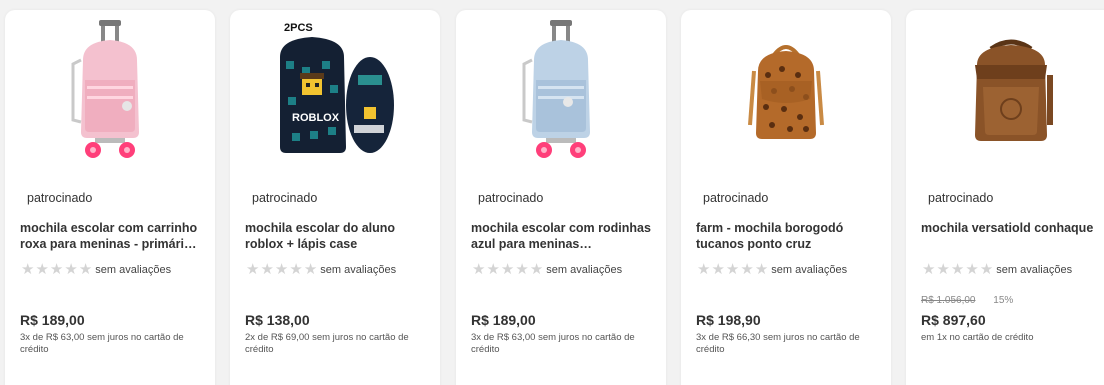 The width and height of the screenshot is (1104, 385). I want to click on discount-badge: 15%, so click(1003, 300).